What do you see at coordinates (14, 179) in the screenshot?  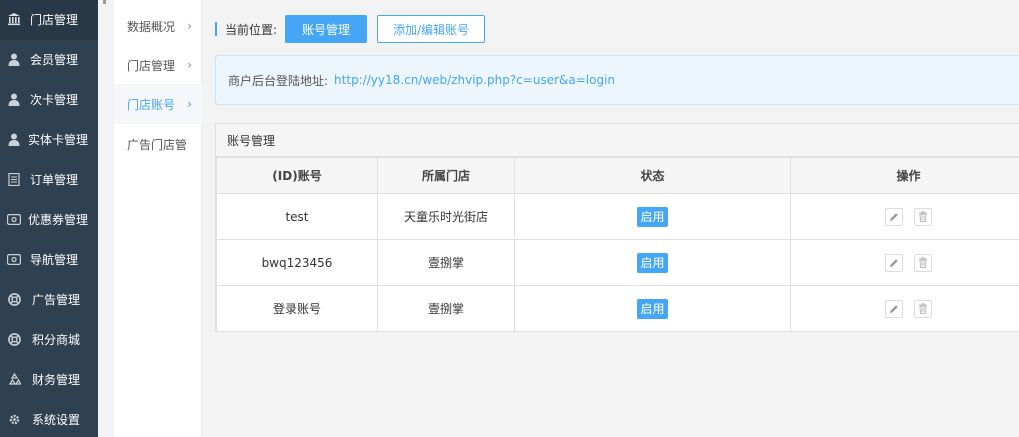 I see `document-icon` at bounding box center [14, 179].